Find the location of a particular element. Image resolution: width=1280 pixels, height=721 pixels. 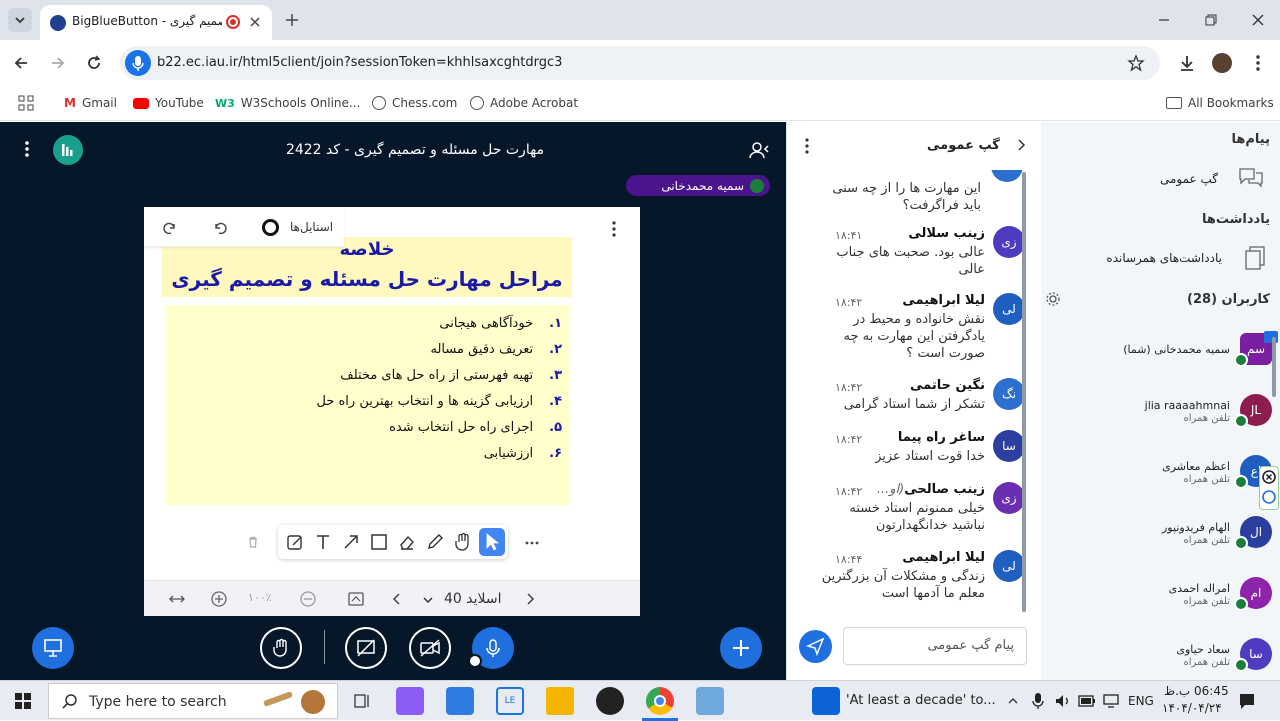

all-bookmarks: All Bookmarks is located at coordinates (1220, 103).